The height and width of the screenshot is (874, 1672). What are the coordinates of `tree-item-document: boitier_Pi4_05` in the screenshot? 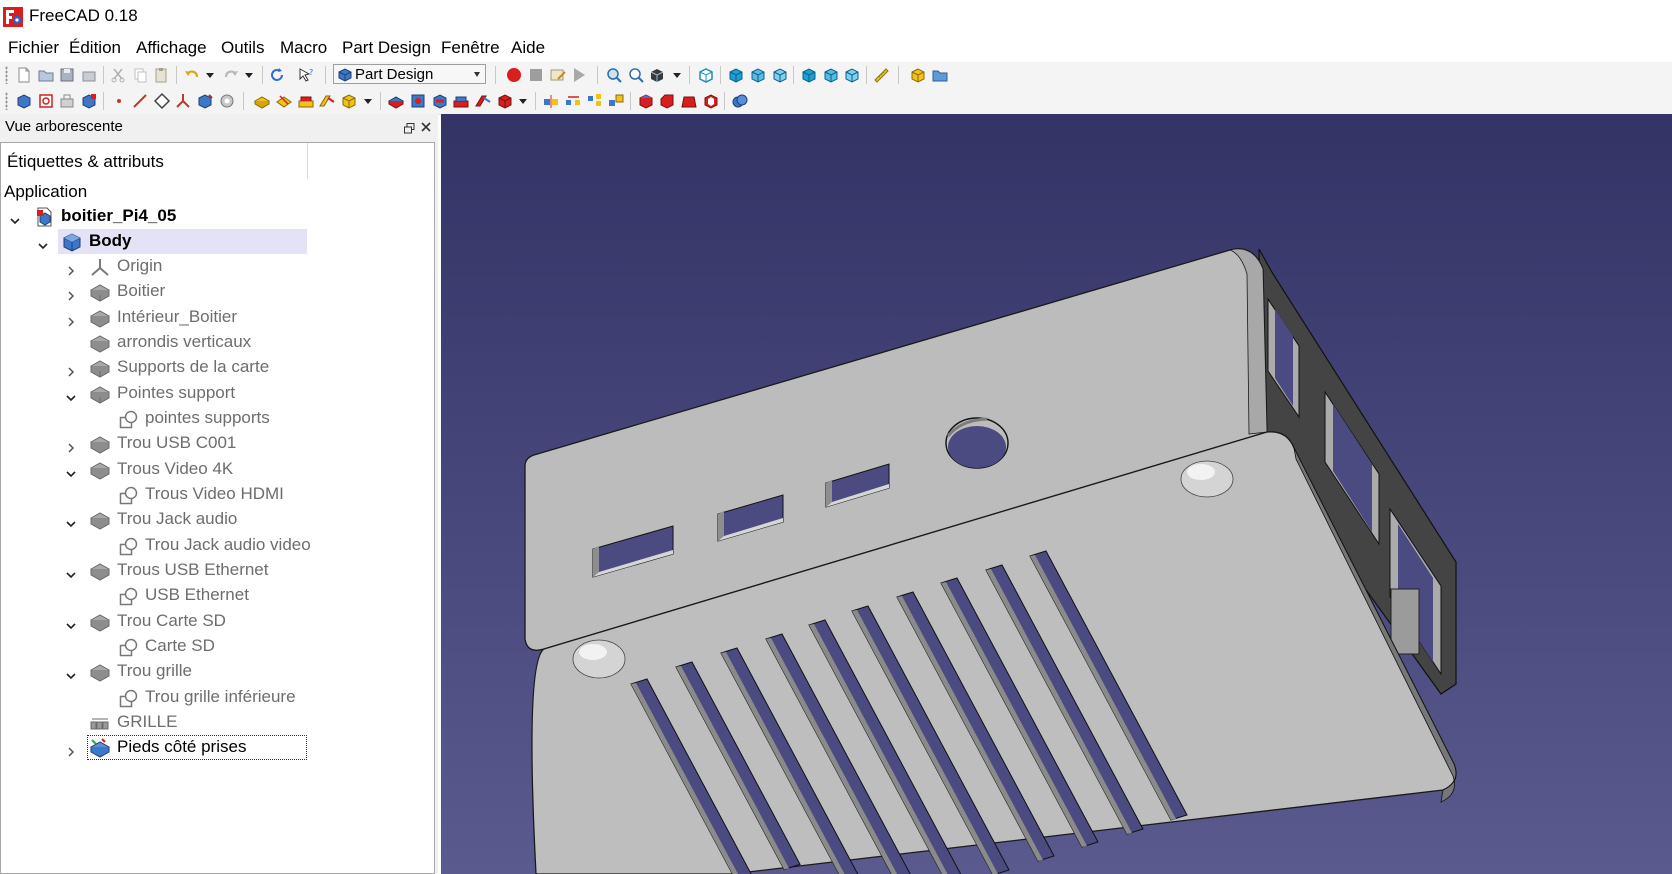 It's located at (216, 216).